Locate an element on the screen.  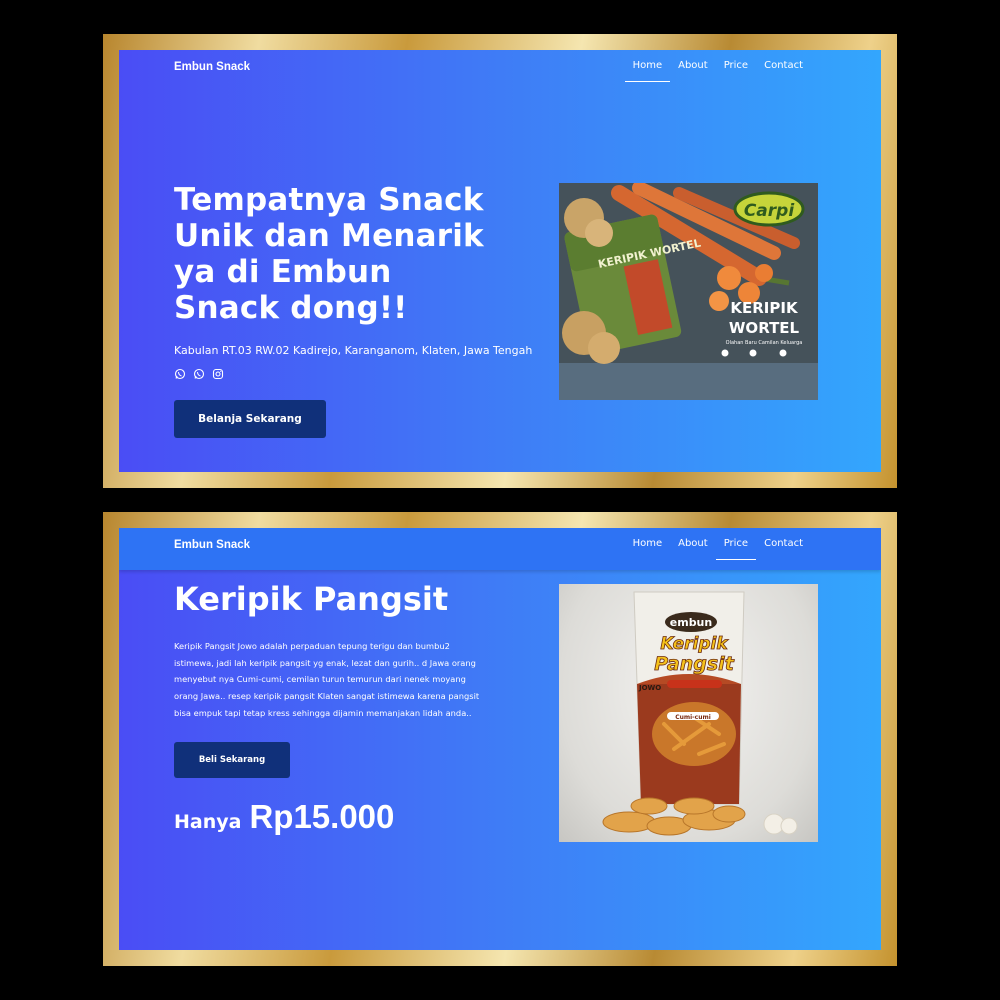
social-links is located at coordinates (199, 374).